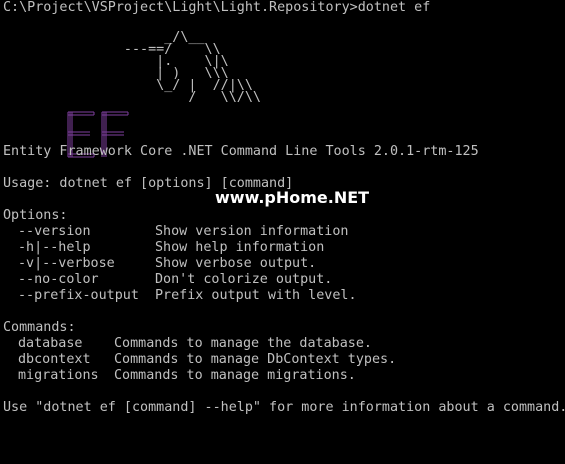 This screenshot has height=464, width=565. I want to click on option-description: Show version information, so click(252, 231).